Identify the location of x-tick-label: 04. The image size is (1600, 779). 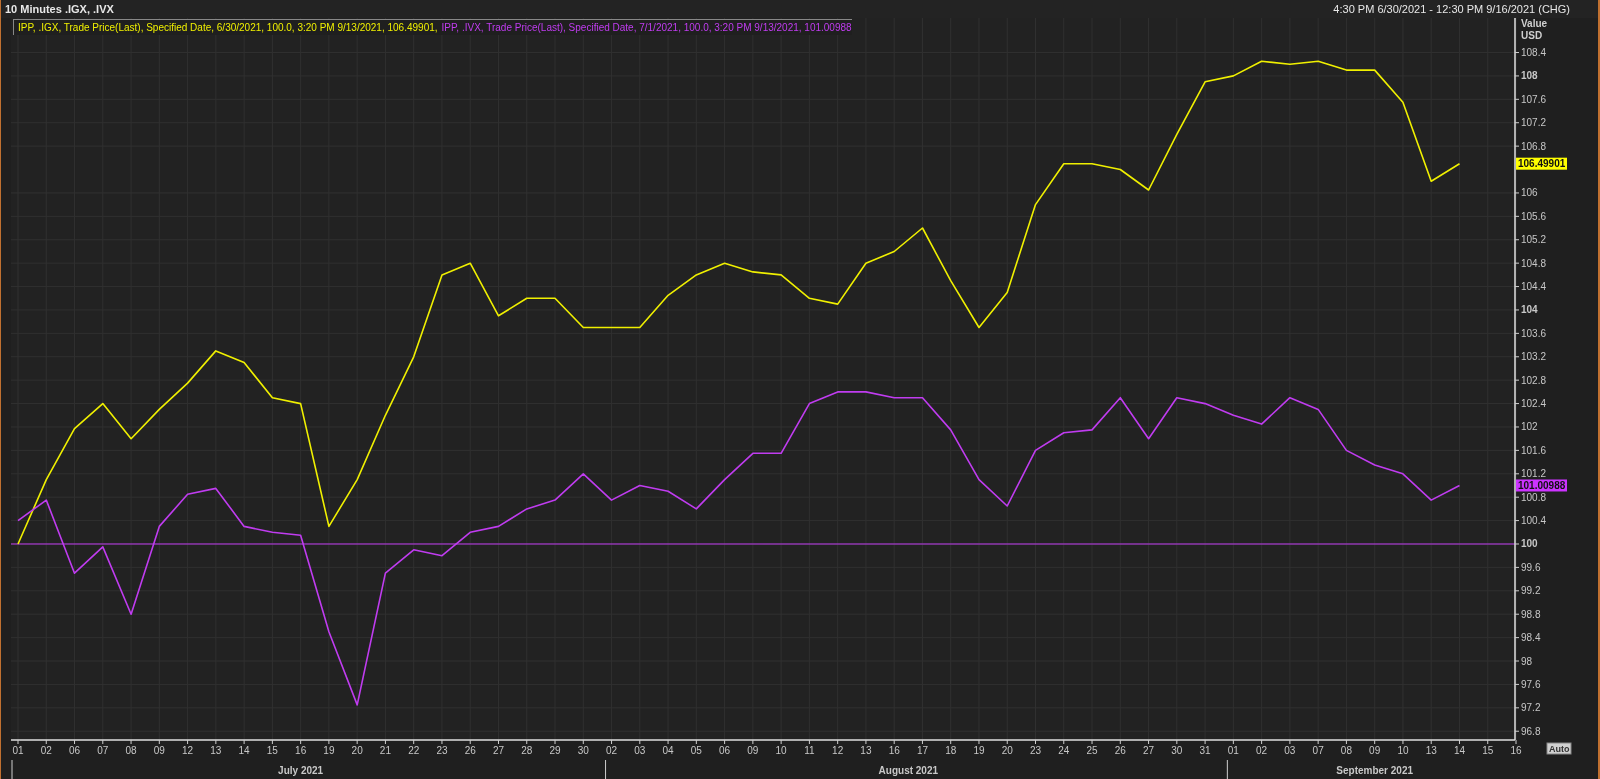
(668, 750).